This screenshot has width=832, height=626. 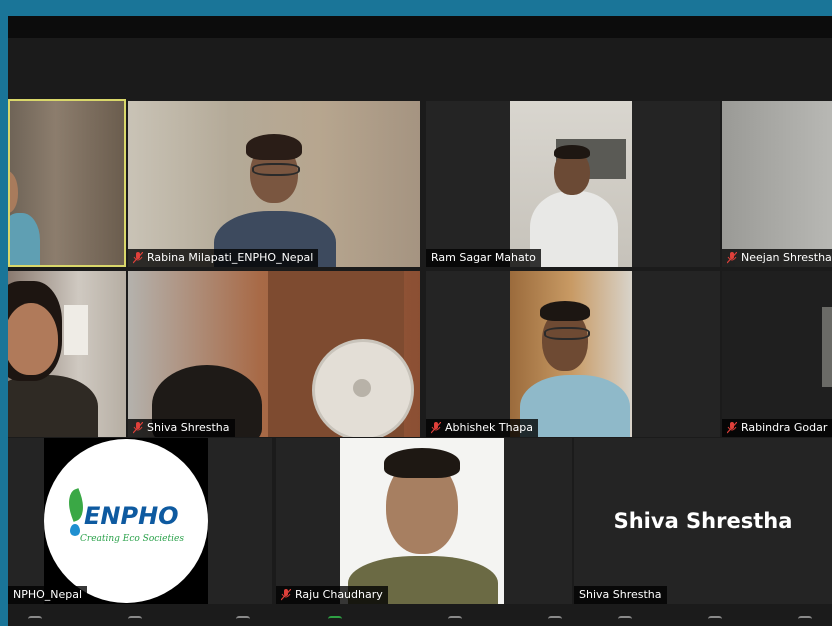 What do you see at coordinates (455, 621) in the screenshot?
I see `chat-icon` at bounding box center [455, 621].